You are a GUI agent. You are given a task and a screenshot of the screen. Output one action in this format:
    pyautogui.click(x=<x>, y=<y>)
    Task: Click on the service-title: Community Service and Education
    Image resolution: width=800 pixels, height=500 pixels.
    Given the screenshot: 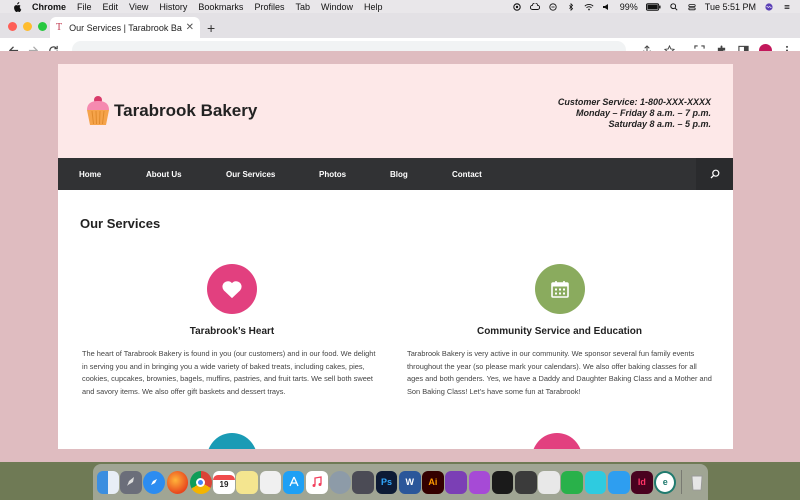 What is the action you would take?
    pyautogui.click(x=559, y=331)
    